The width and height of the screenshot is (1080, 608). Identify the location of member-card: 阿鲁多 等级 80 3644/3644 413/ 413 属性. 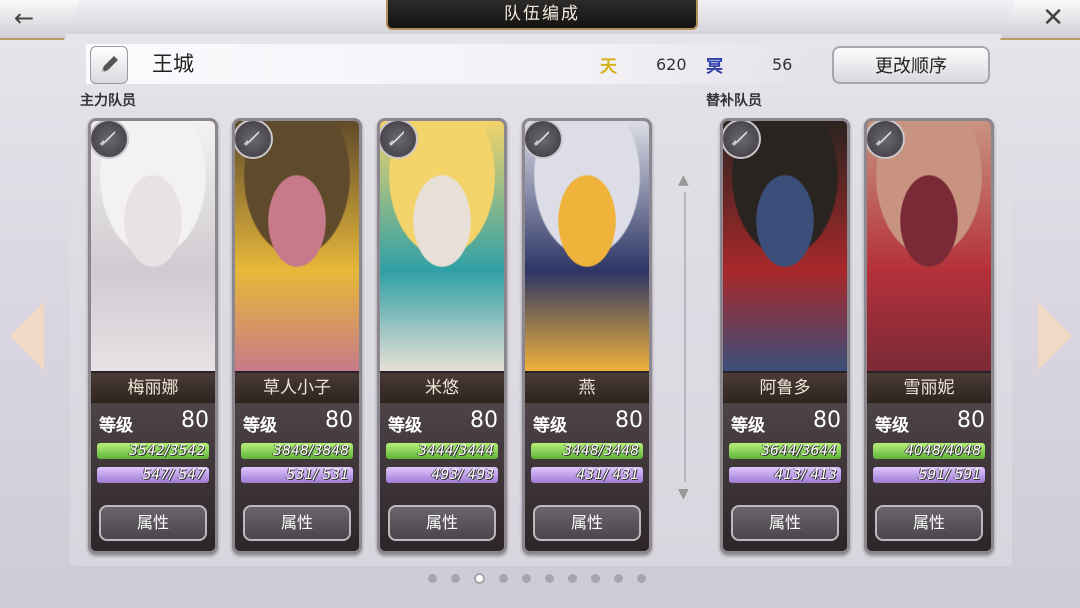
(785, 336).